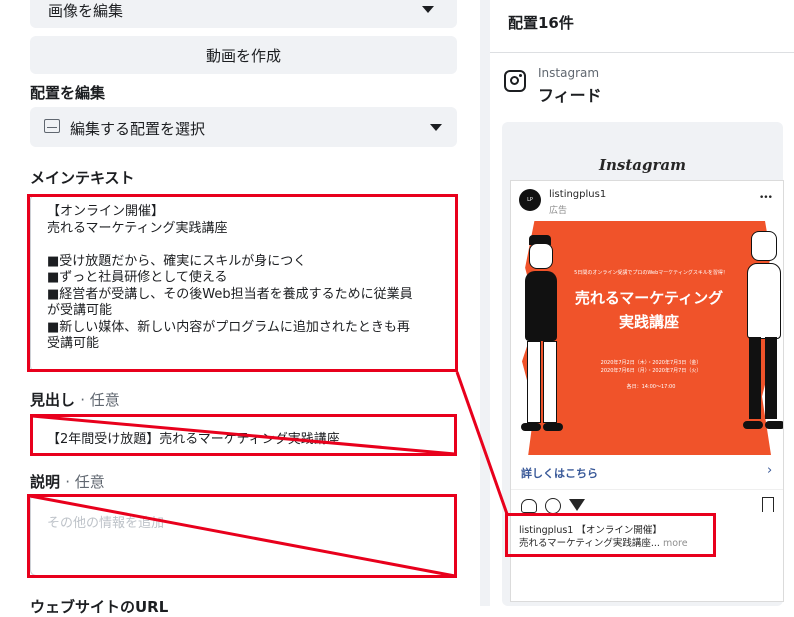  What do you see at coordinates (242, 536) in the screenshot?
I see `annotation-strike-description` at bounding box center [242, 536].